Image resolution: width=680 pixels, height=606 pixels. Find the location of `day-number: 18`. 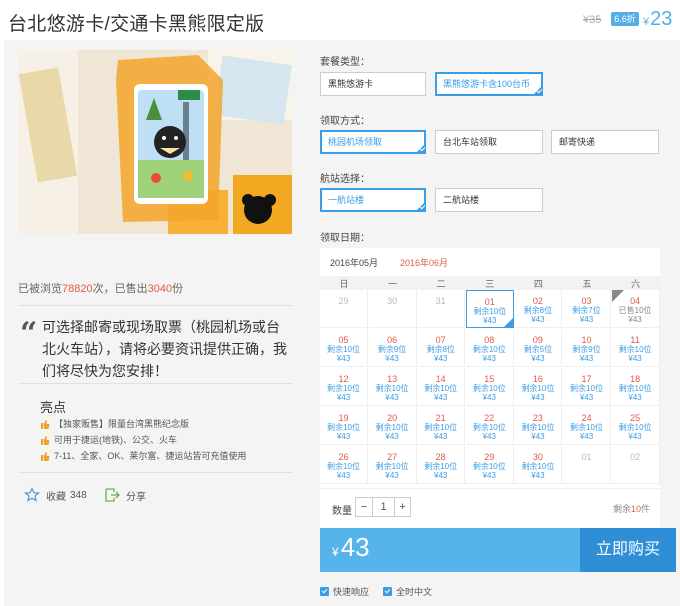

day-number: 18 is located at coordinates (635, 379).